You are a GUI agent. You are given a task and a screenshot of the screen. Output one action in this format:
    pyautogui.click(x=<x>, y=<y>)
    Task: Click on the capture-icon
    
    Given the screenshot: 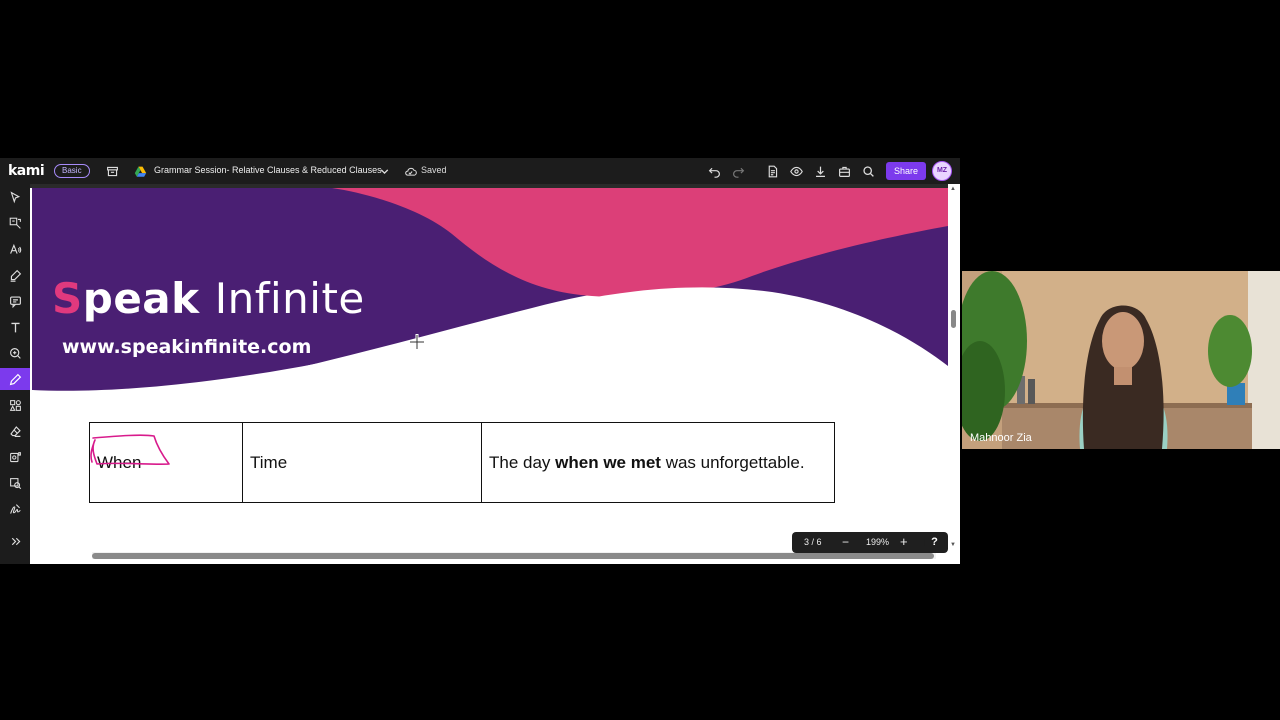 What is the action you would take?
    pyautogui.click(x=15, y=483)
    